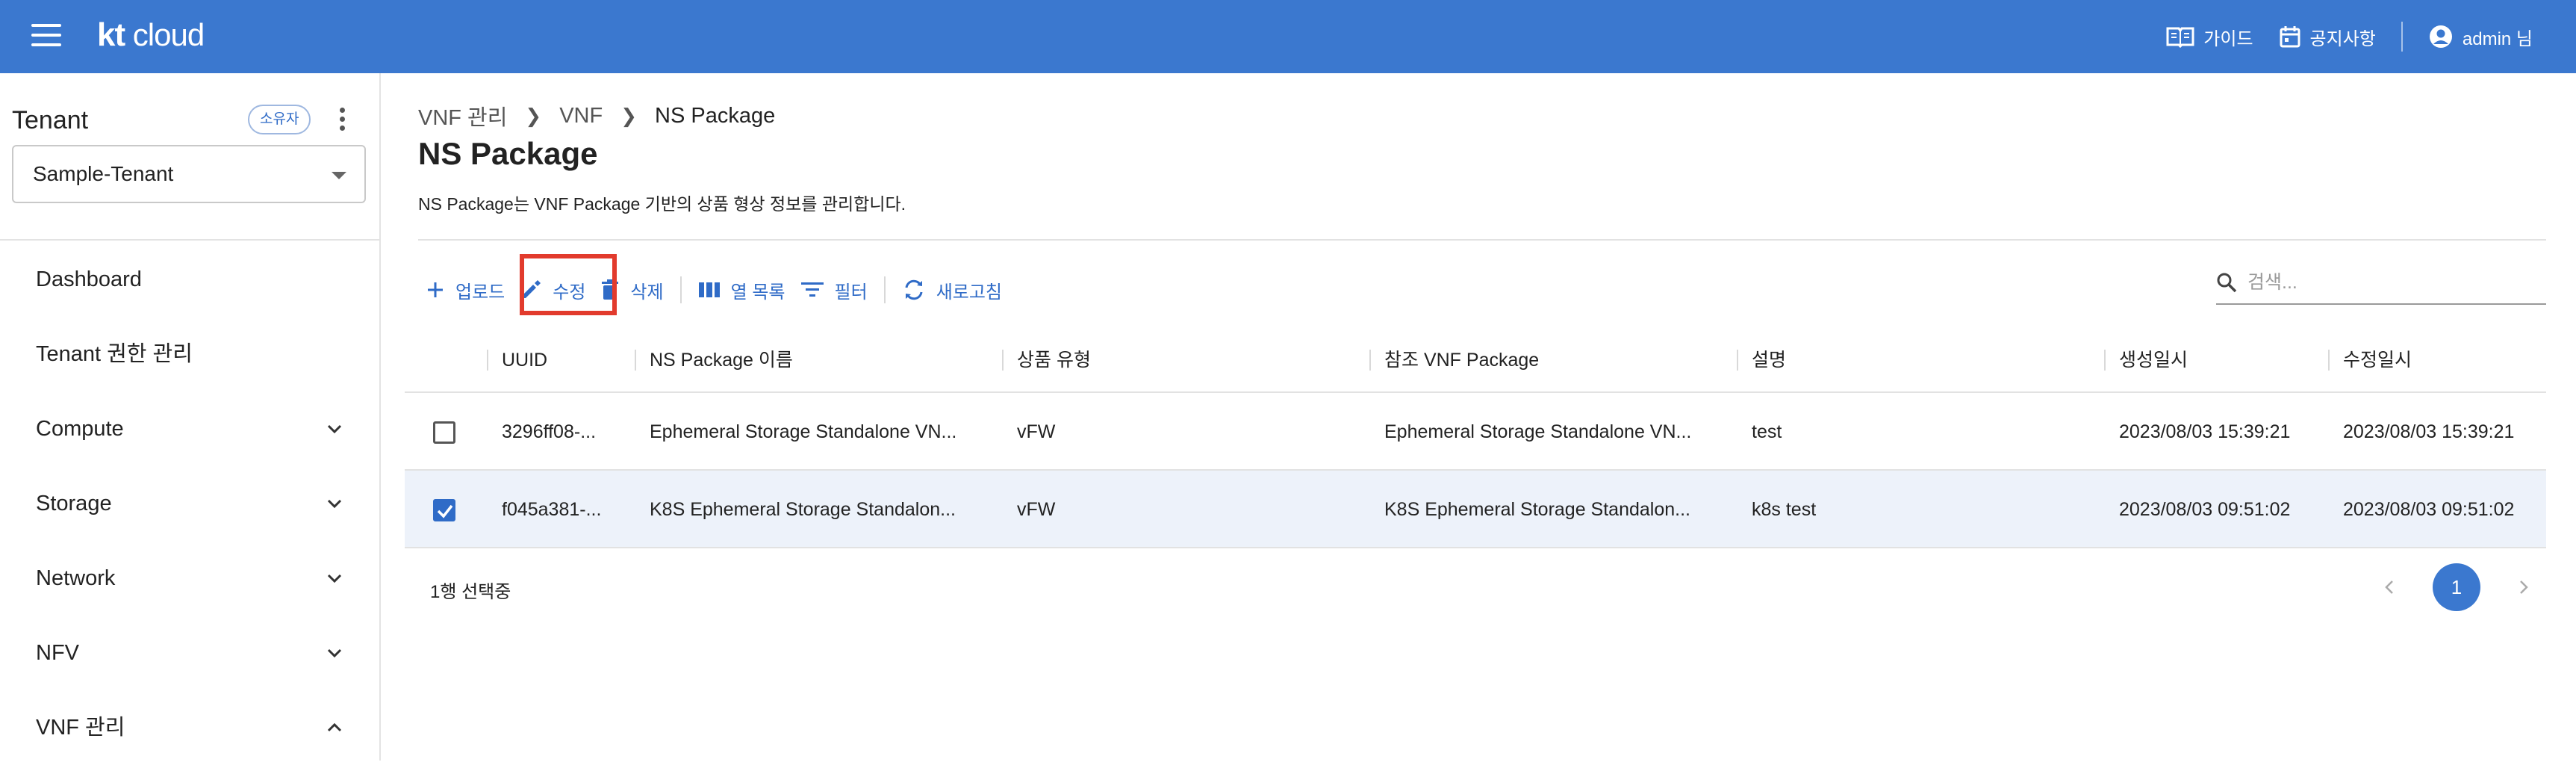  I want to click on header-divider, so click(2402, 37).